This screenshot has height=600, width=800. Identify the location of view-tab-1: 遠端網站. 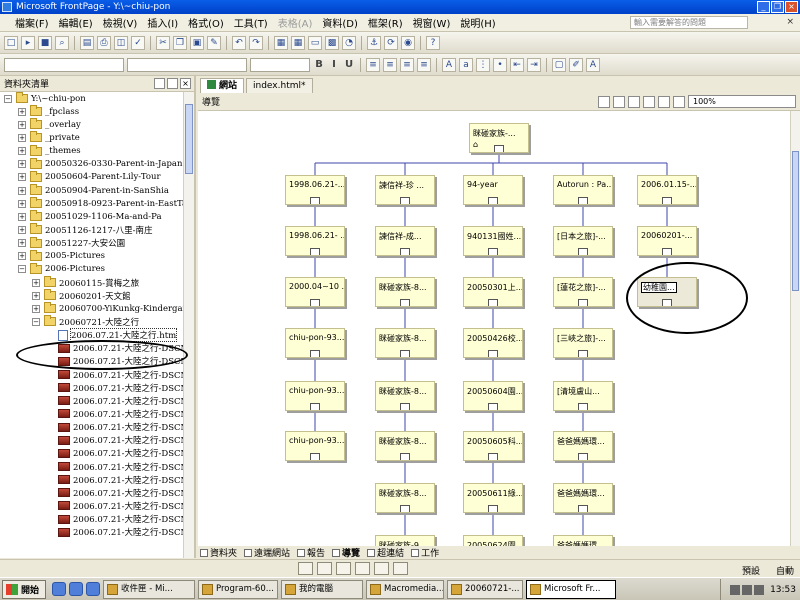
(267, 552).